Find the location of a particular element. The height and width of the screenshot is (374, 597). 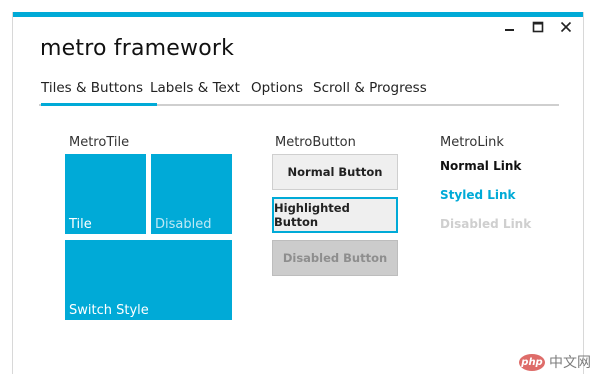

minimize-icon is located at coordinates (510, 27).